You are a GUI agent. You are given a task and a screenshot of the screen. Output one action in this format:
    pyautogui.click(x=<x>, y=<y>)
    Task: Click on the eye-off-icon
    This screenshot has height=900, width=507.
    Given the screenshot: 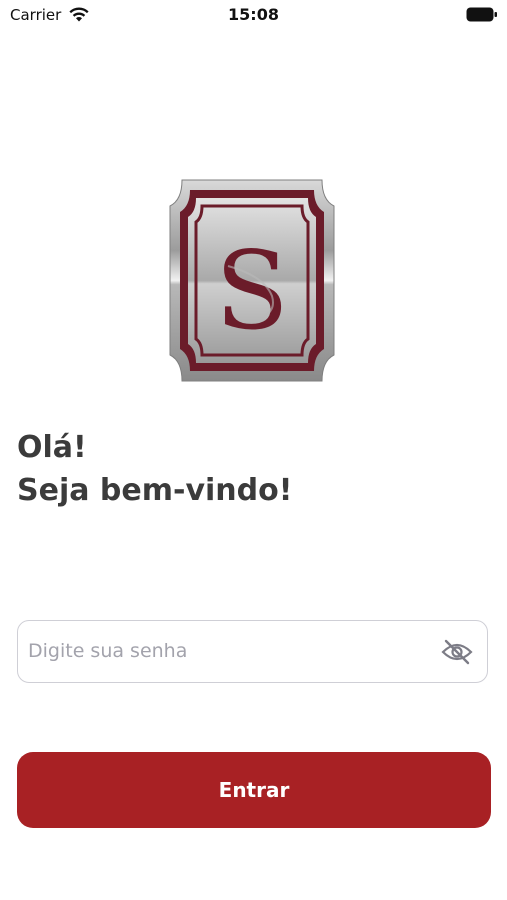 What is the action you would take?
    pyautogui.click(x=457, y=652)
    